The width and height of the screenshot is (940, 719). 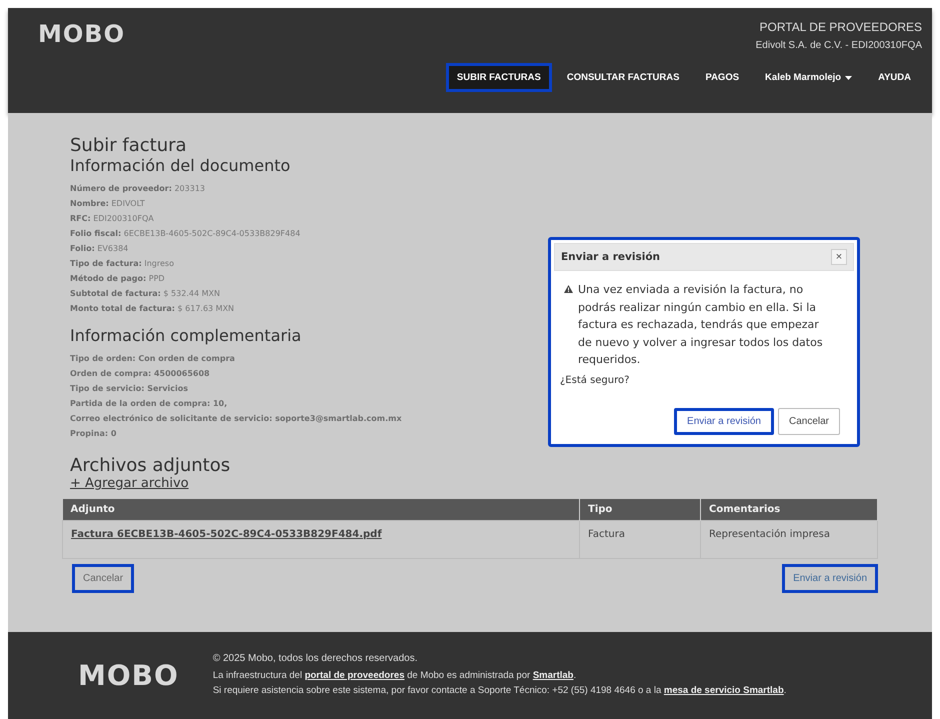 I want to click on submit-button: Enviar a revisión, so click(x=724, y=421).